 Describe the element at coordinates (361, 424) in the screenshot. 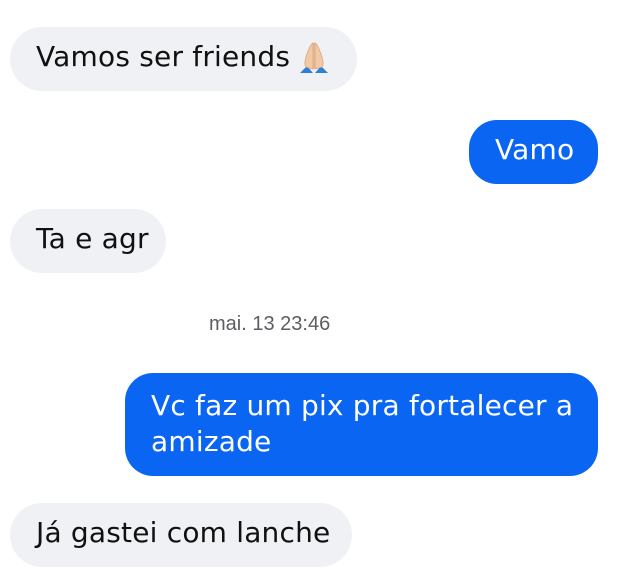

I see `message-bubble-sent: Vc faz um pix pra fortalecer a amizade` at that location.